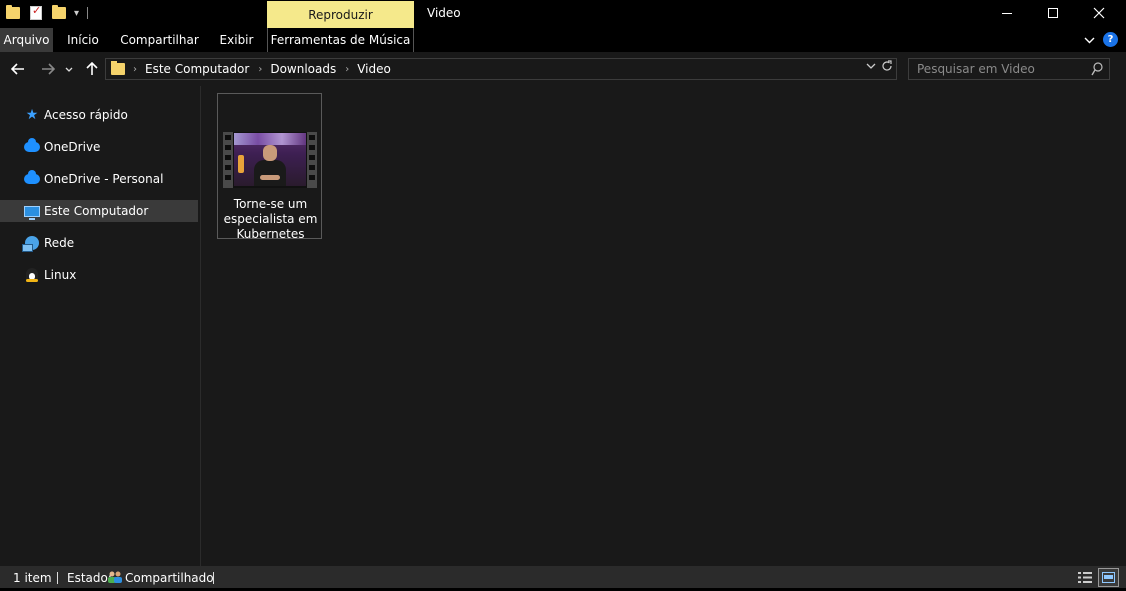 This screenshot has width=1126, height=591. I want to click on large-icons-view-icon, so click(1108, 577).